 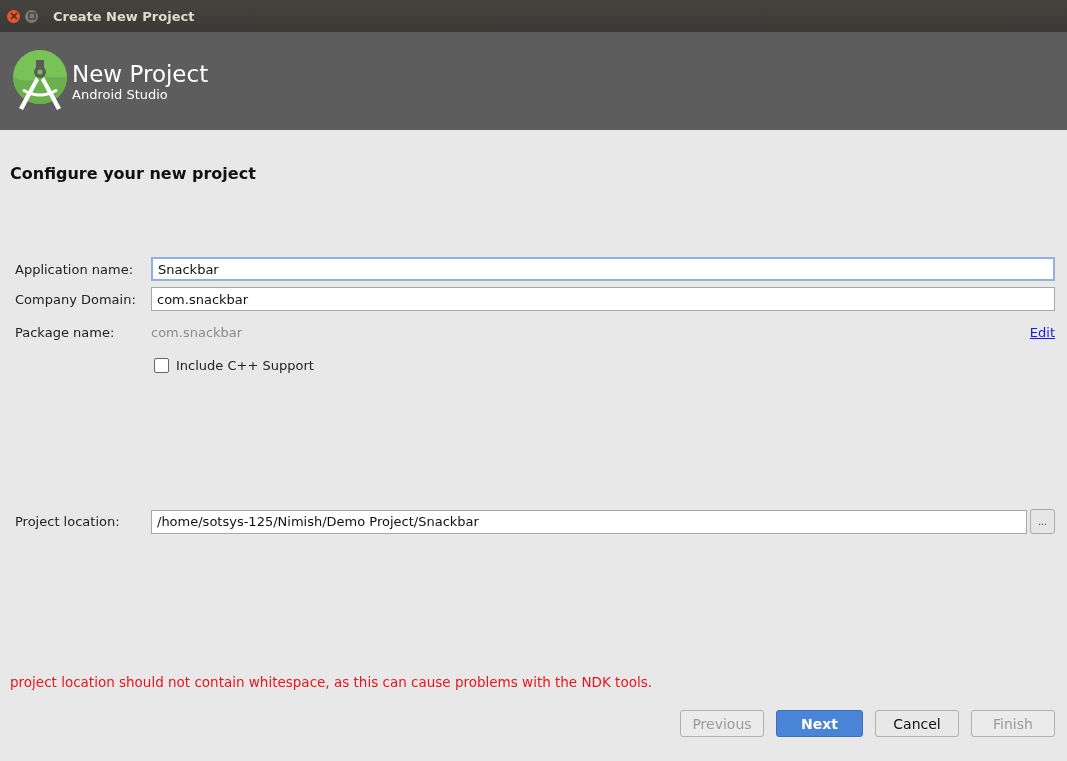 What do you see at coordinates (120, 94) in the screenshot?
I see `product-subtitle: Android Studio` at bounding box center [120, 94].